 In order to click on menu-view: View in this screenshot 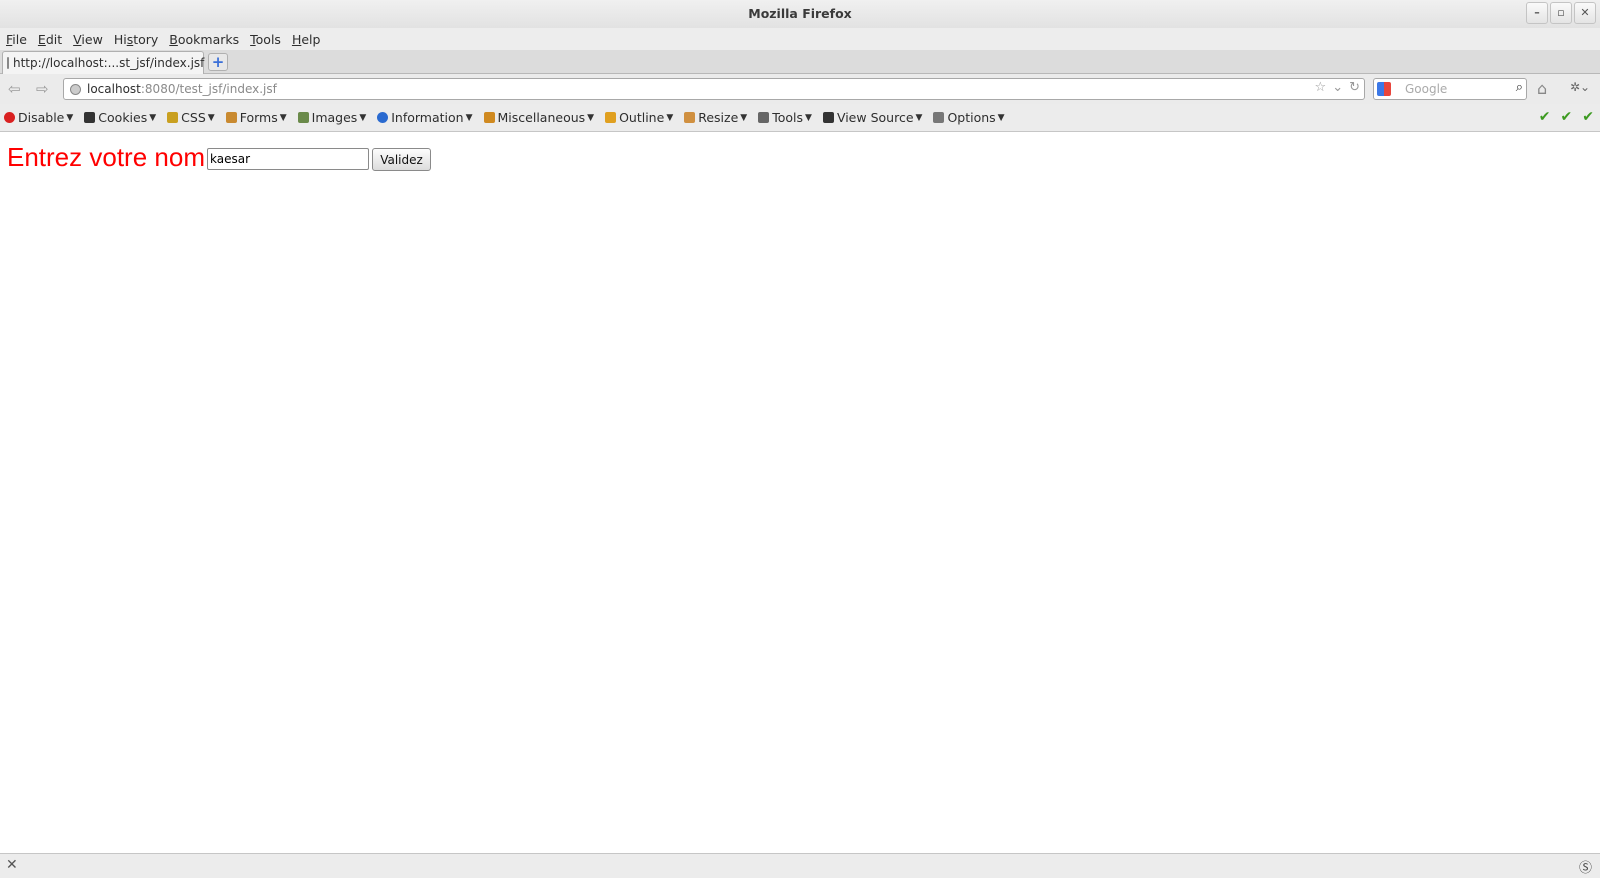, I will do `click(88, 39)`.